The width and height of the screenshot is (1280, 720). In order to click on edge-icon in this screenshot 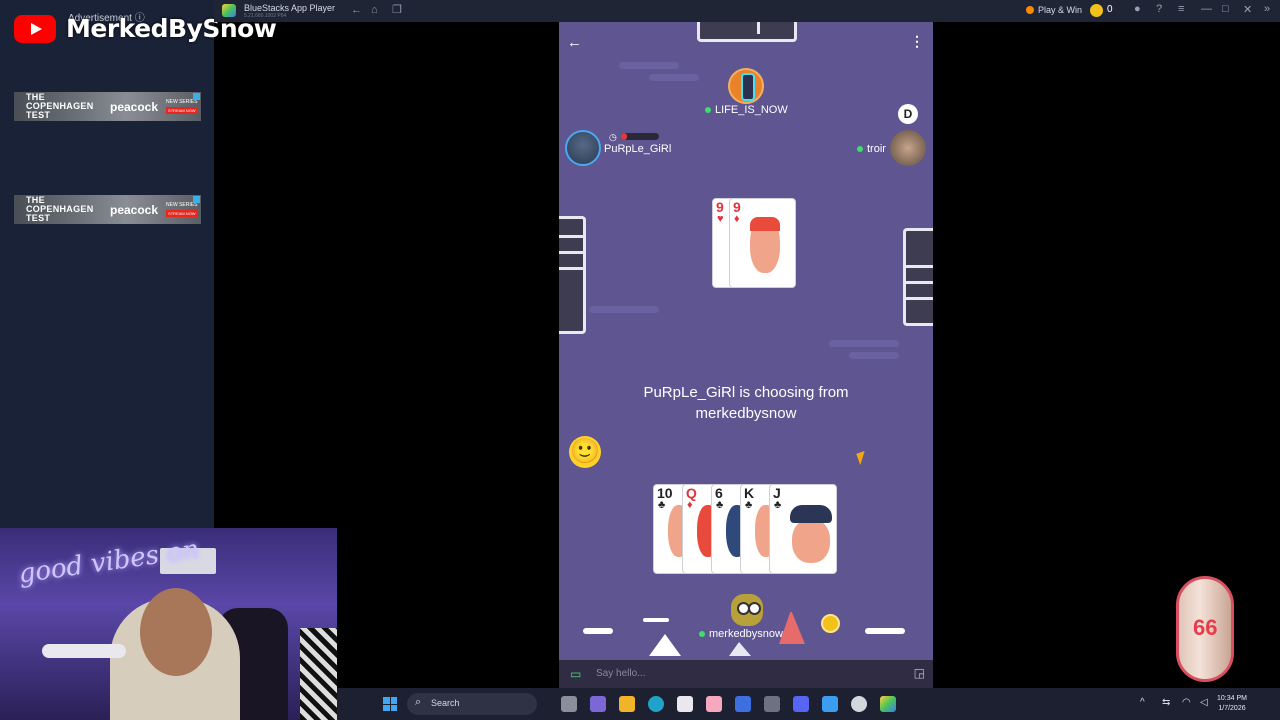, I will do `click(656, 704)`.